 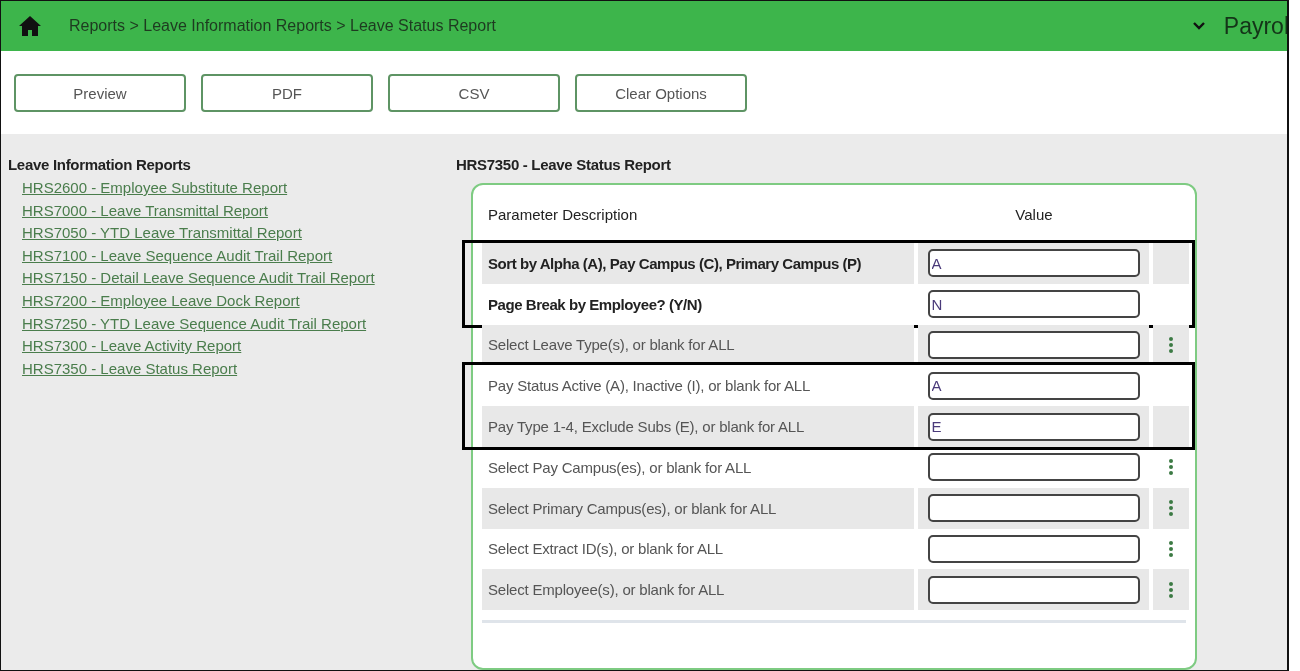 What do you see at coordinates (649, 386) in the screenshot?
I see `parameter-label: Pay Status Active (A), Inactive (I), or blank for ALL` at bounding box center [649, 386].